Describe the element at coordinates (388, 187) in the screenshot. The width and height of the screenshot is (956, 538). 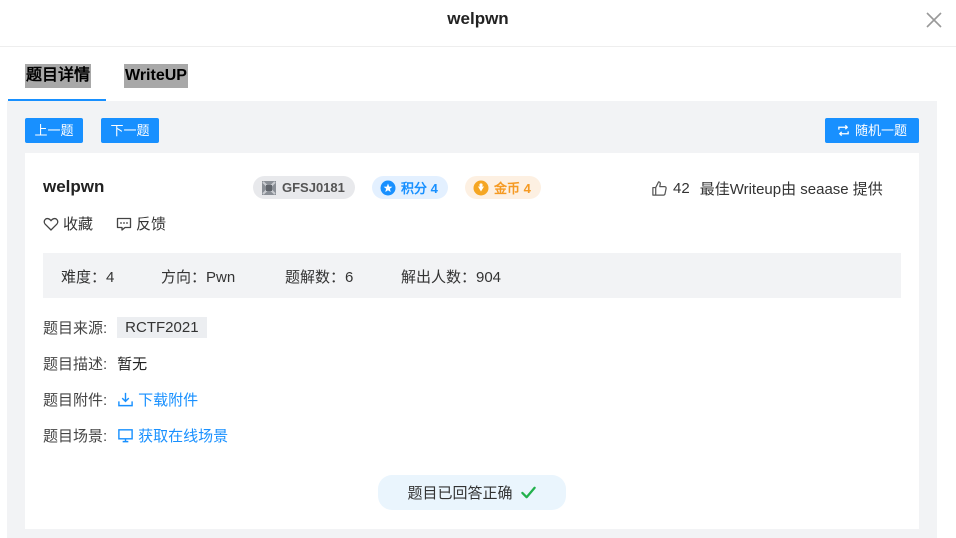
I see `score-icon` at that location.